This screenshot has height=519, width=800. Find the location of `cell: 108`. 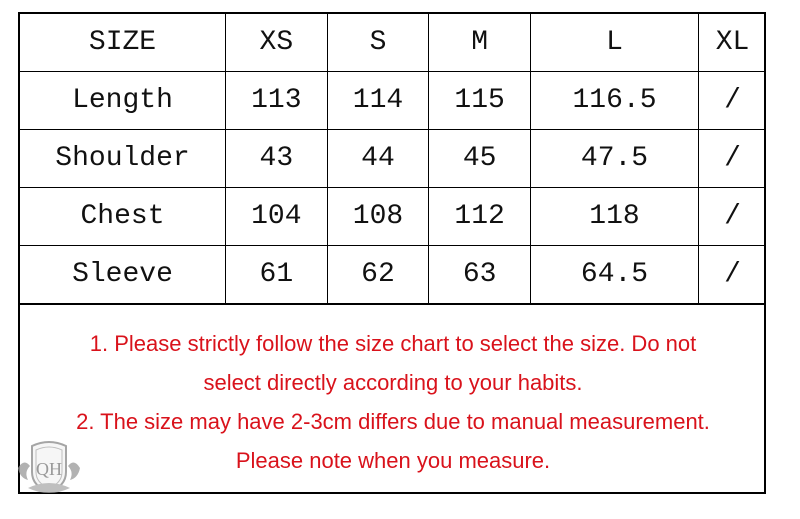

cell: 108 is located at coordinates (378, 216).